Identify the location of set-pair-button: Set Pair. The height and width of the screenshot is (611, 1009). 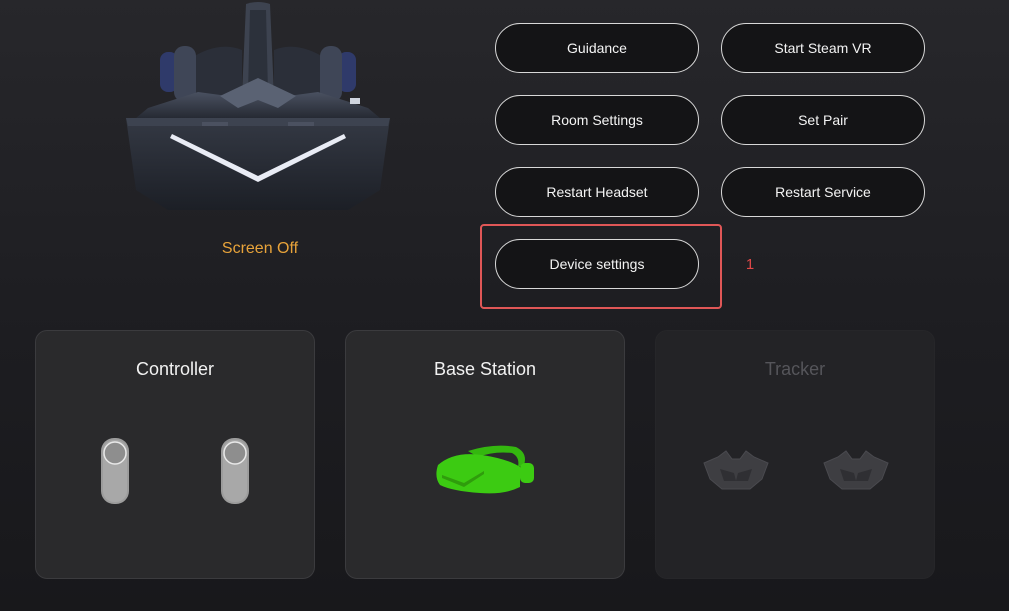
(823, 120).